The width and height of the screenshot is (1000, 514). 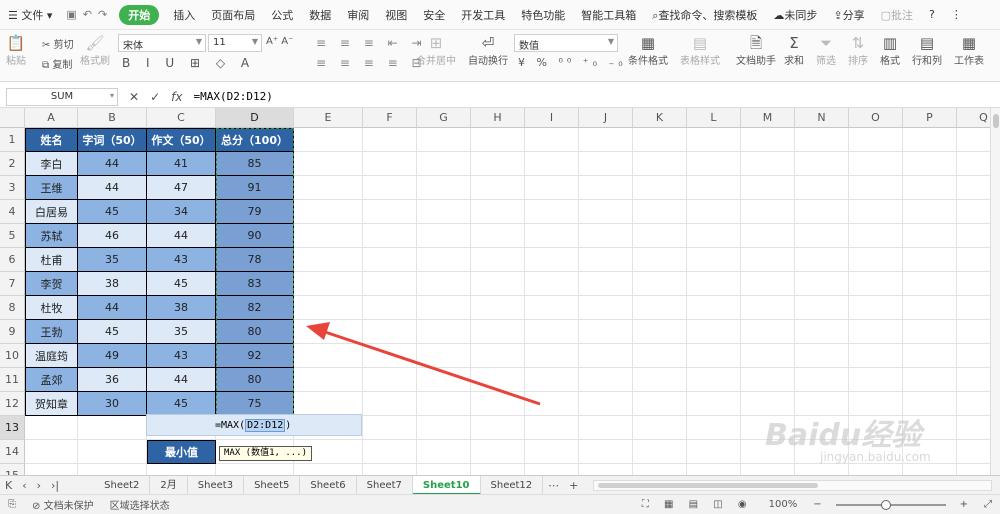 I want to click on protect-status: ⊘ 文档未保护, so click(x=63, y=504).